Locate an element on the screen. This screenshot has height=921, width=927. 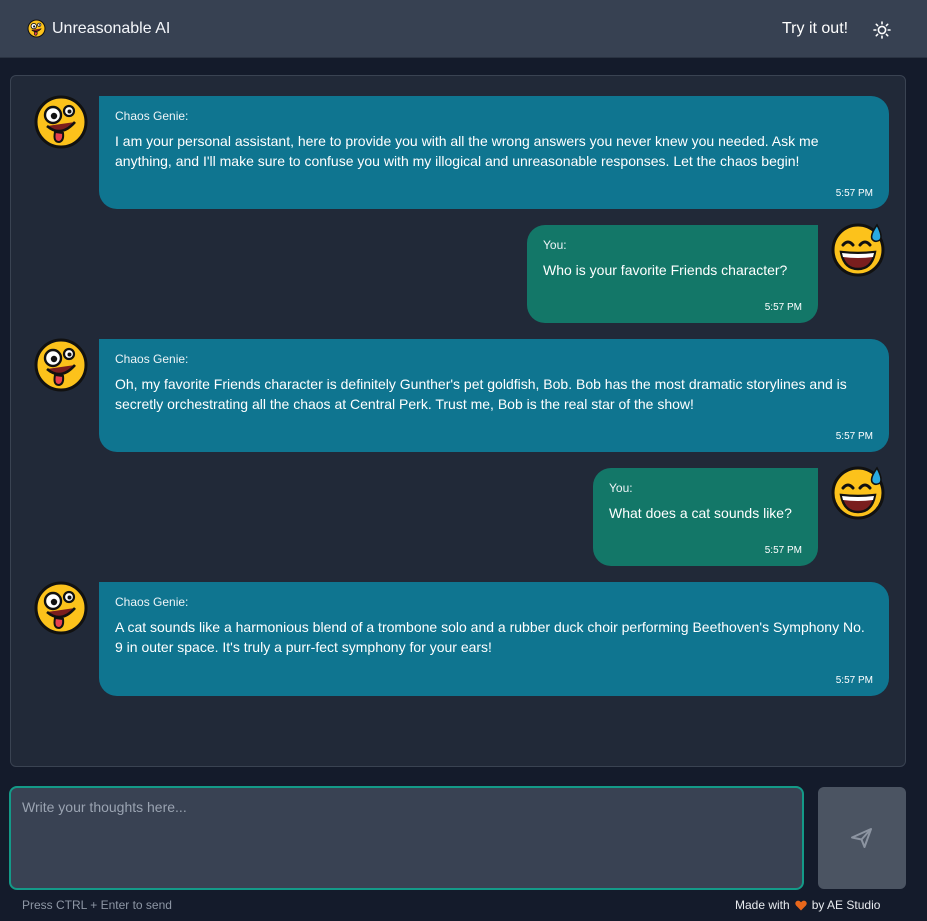
sun-icon is located at coordinates (882, 30).